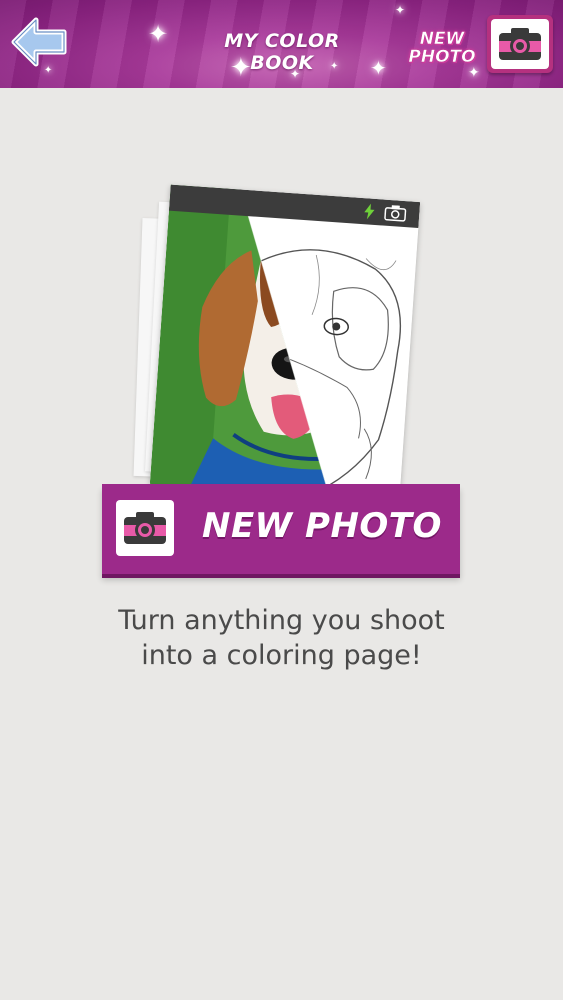  I want to click on flash-icon, so click(369, 211).